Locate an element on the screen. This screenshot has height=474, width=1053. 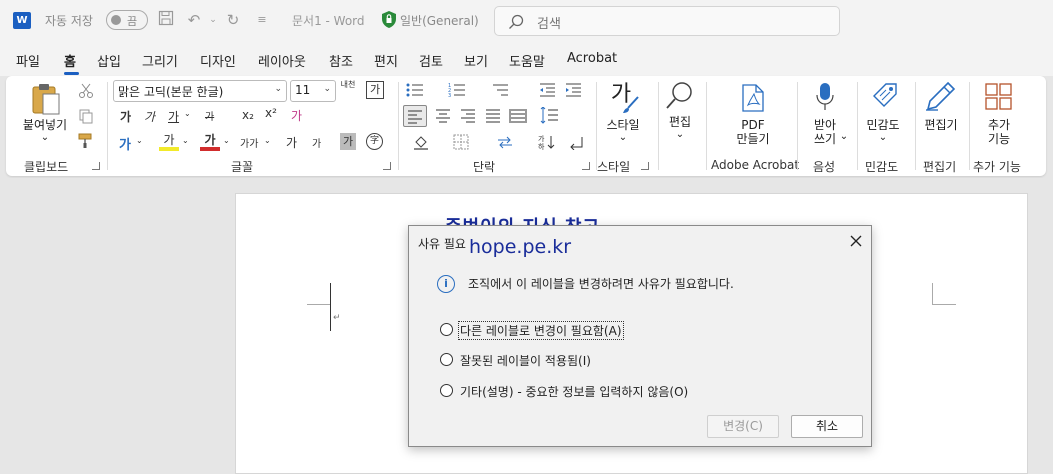
sensitivity-label: 일반(General) is located at coordinates (439, 20).